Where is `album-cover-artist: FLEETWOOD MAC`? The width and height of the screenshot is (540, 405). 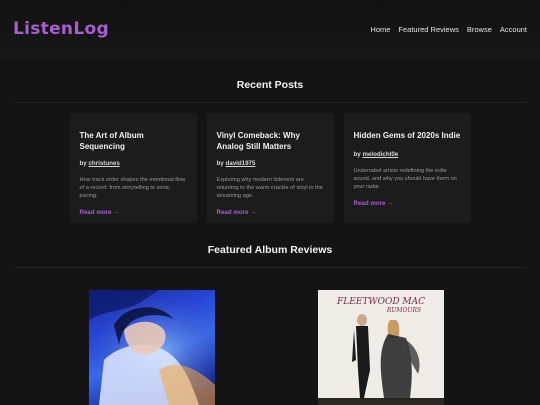
album-cover-artist: FLEETWOOD MAC is located at coordinates (380, 302).